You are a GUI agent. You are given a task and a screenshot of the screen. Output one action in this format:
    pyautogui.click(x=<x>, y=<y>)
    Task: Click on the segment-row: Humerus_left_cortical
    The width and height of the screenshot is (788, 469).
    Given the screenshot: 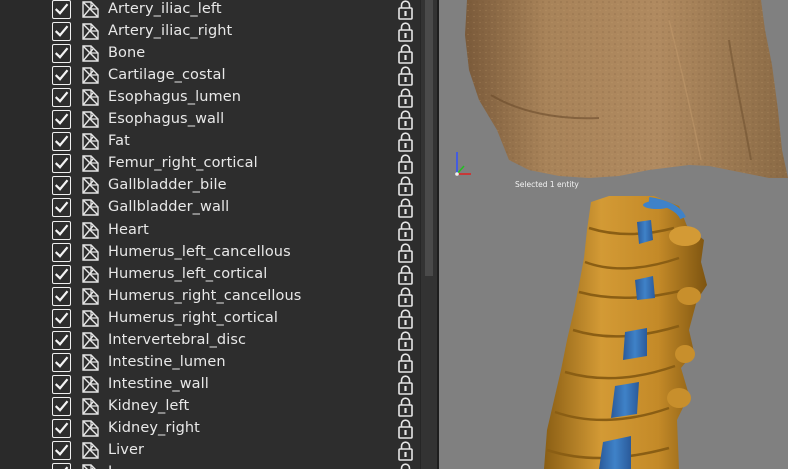 What is the action you would take?
    pyautogui.click(x=210, y=275)
    